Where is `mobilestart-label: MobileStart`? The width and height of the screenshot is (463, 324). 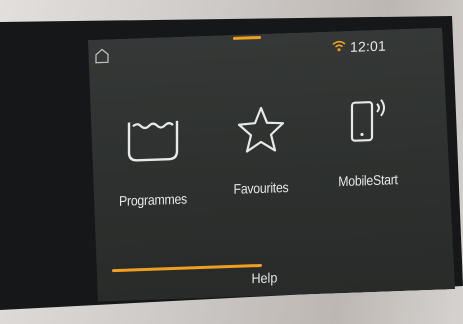
mobilestart-label: MobileStart is located at coordinates (368, 180).